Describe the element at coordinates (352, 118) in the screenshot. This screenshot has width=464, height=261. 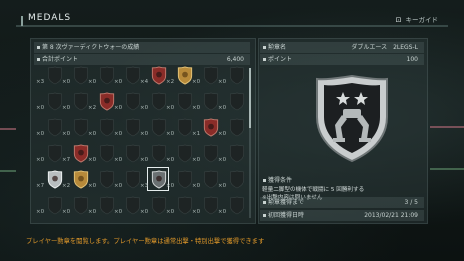
I see `selected-medal-icon` at that location.